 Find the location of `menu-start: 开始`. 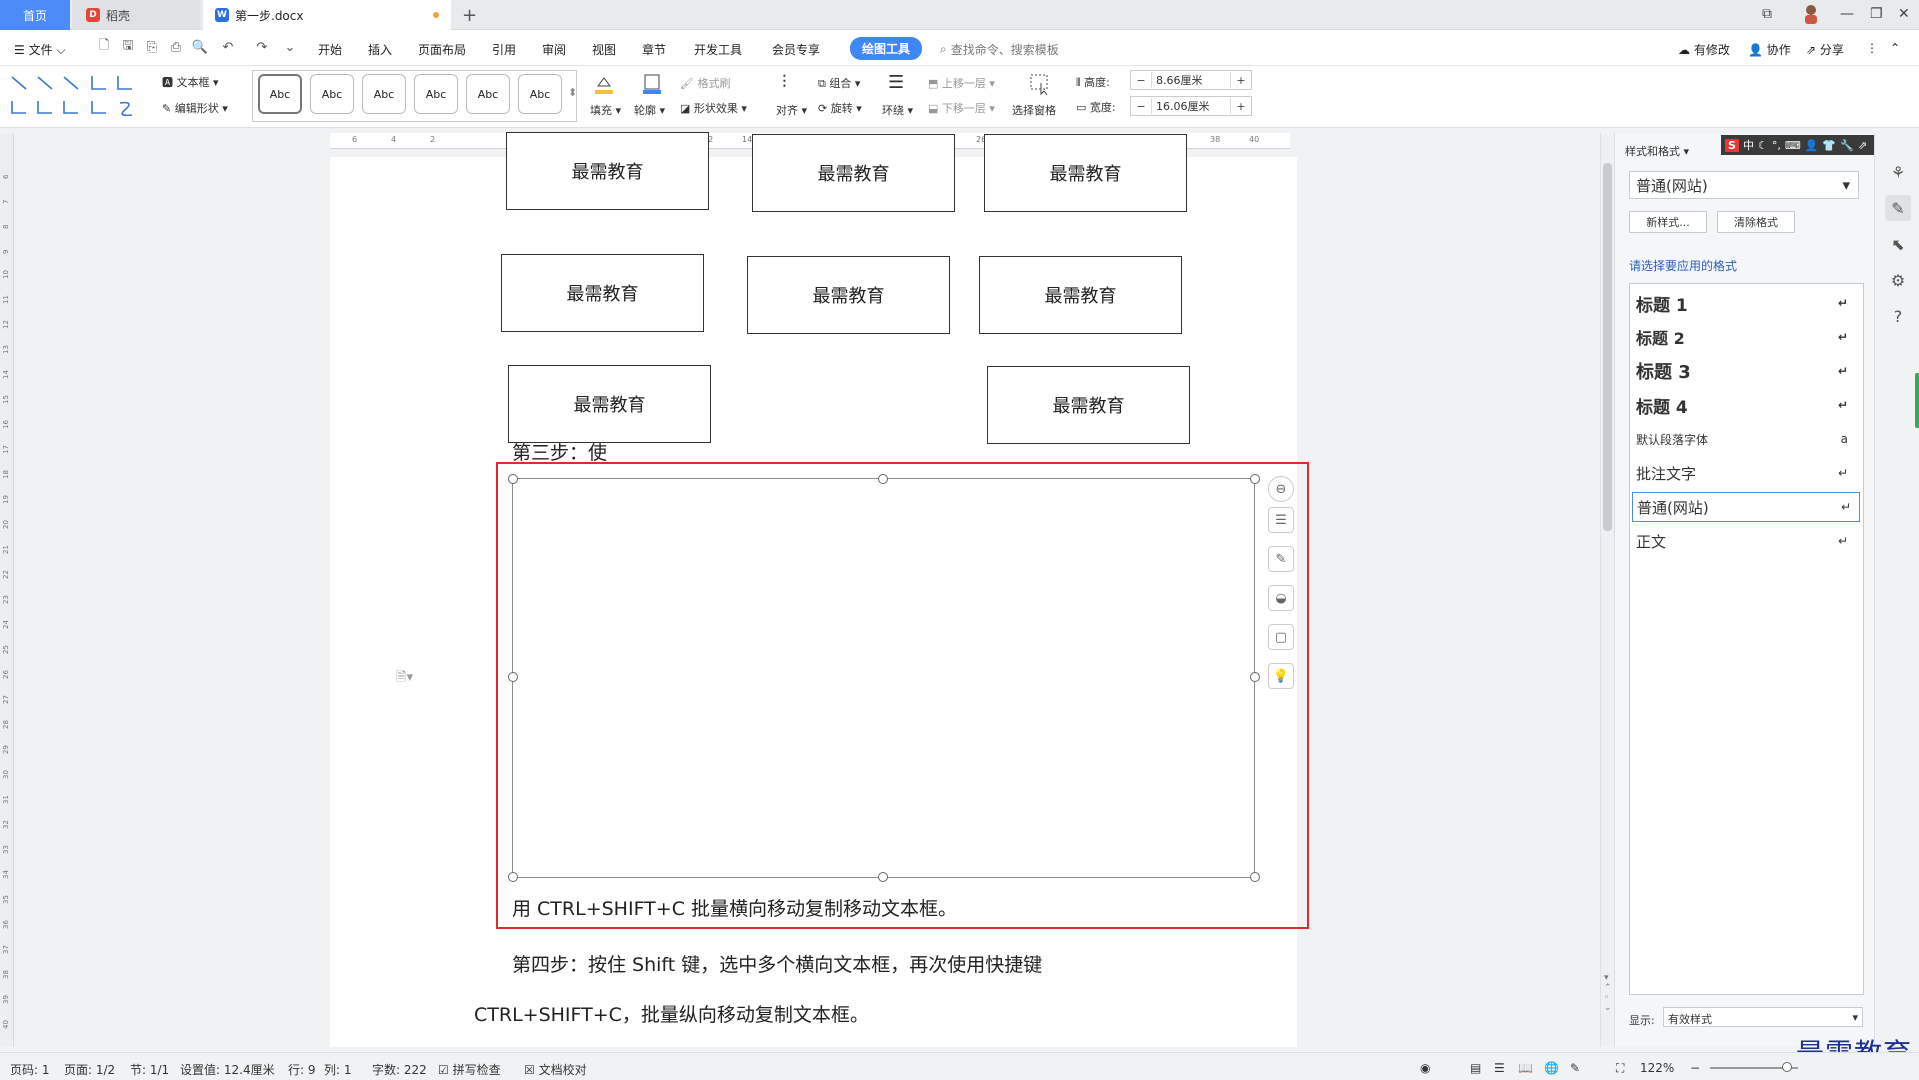

menu-start: 开始 is located at coordinates (330, 49).